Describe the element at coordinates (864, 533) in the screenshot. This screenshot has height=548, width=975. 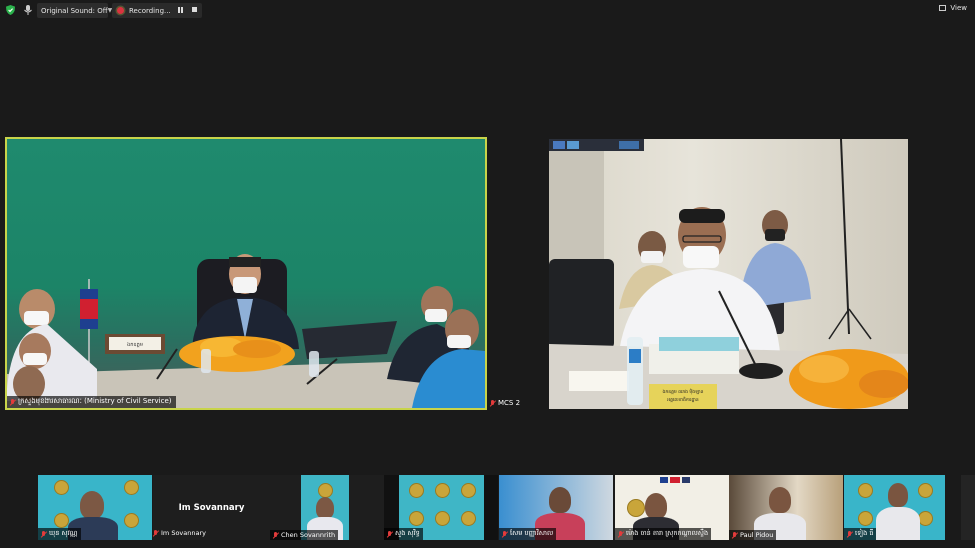
I see `gallery-name: ទៀង ធី` at that location.